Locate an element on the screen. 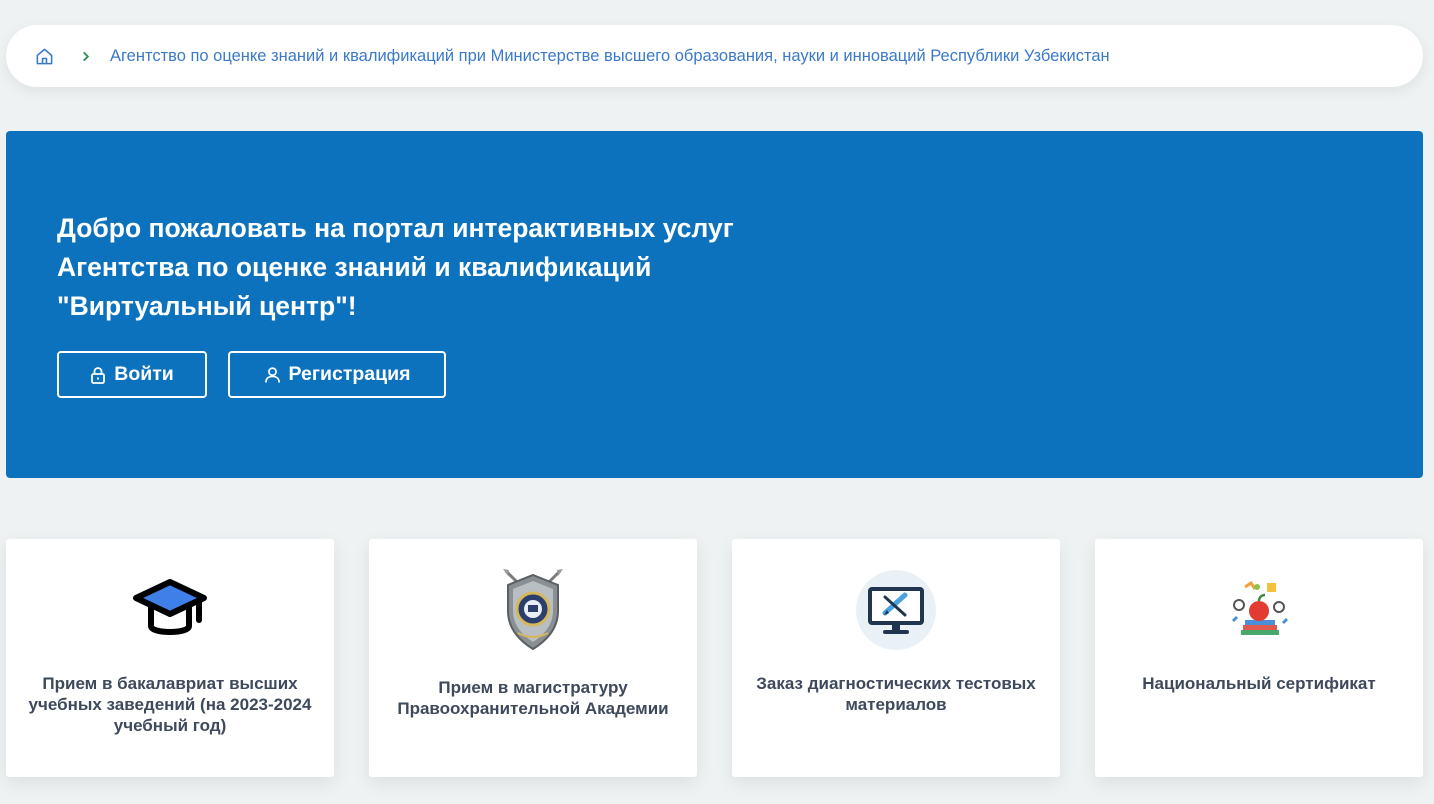 This screenshot has width=1434, height=804. login-button-label: Войти is located at coordinates (144, 374).